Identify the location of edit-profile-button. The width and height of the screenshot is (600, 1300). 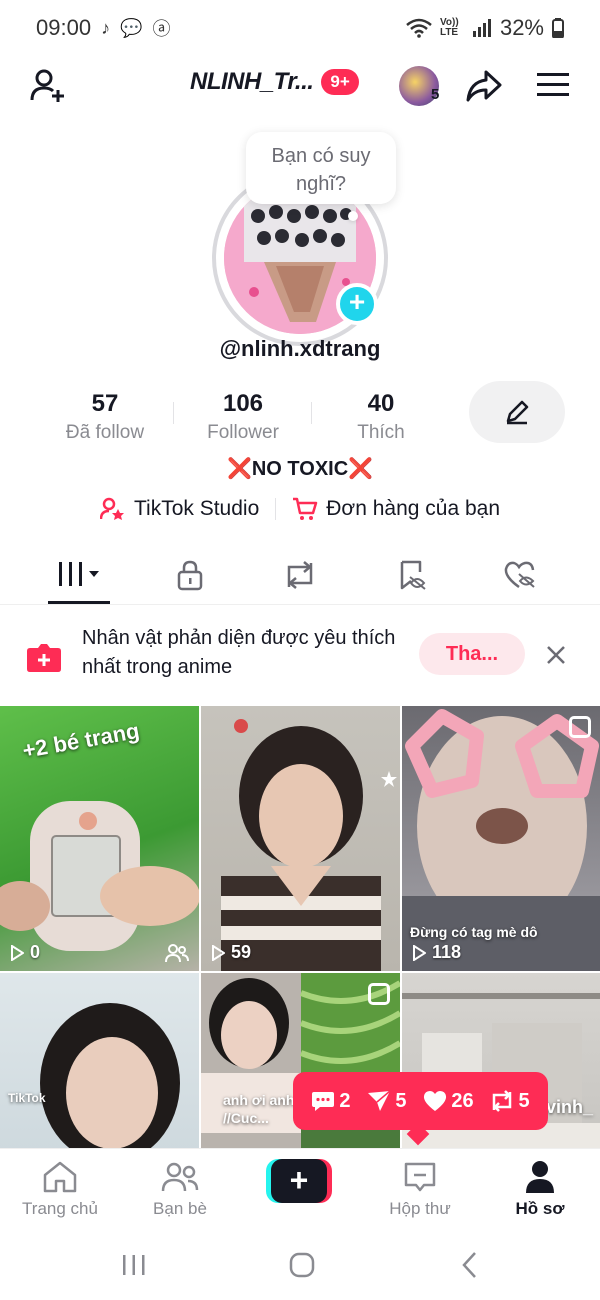
(517, 412).